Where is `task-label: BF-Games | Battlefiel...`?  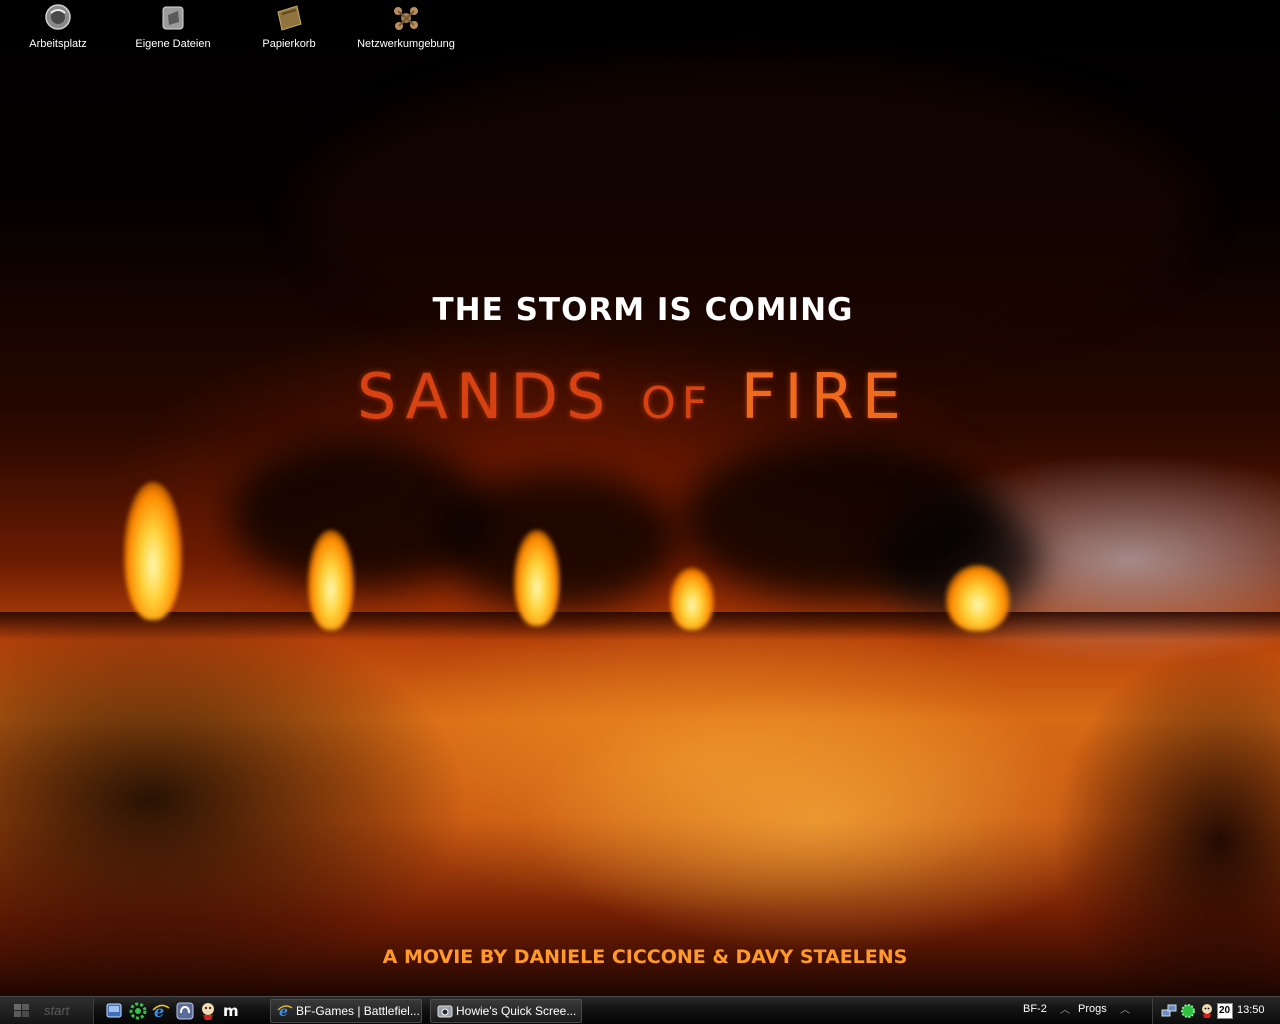 task-label: BF-Games | Battlefiel... is located at coordinates (358, 1011).